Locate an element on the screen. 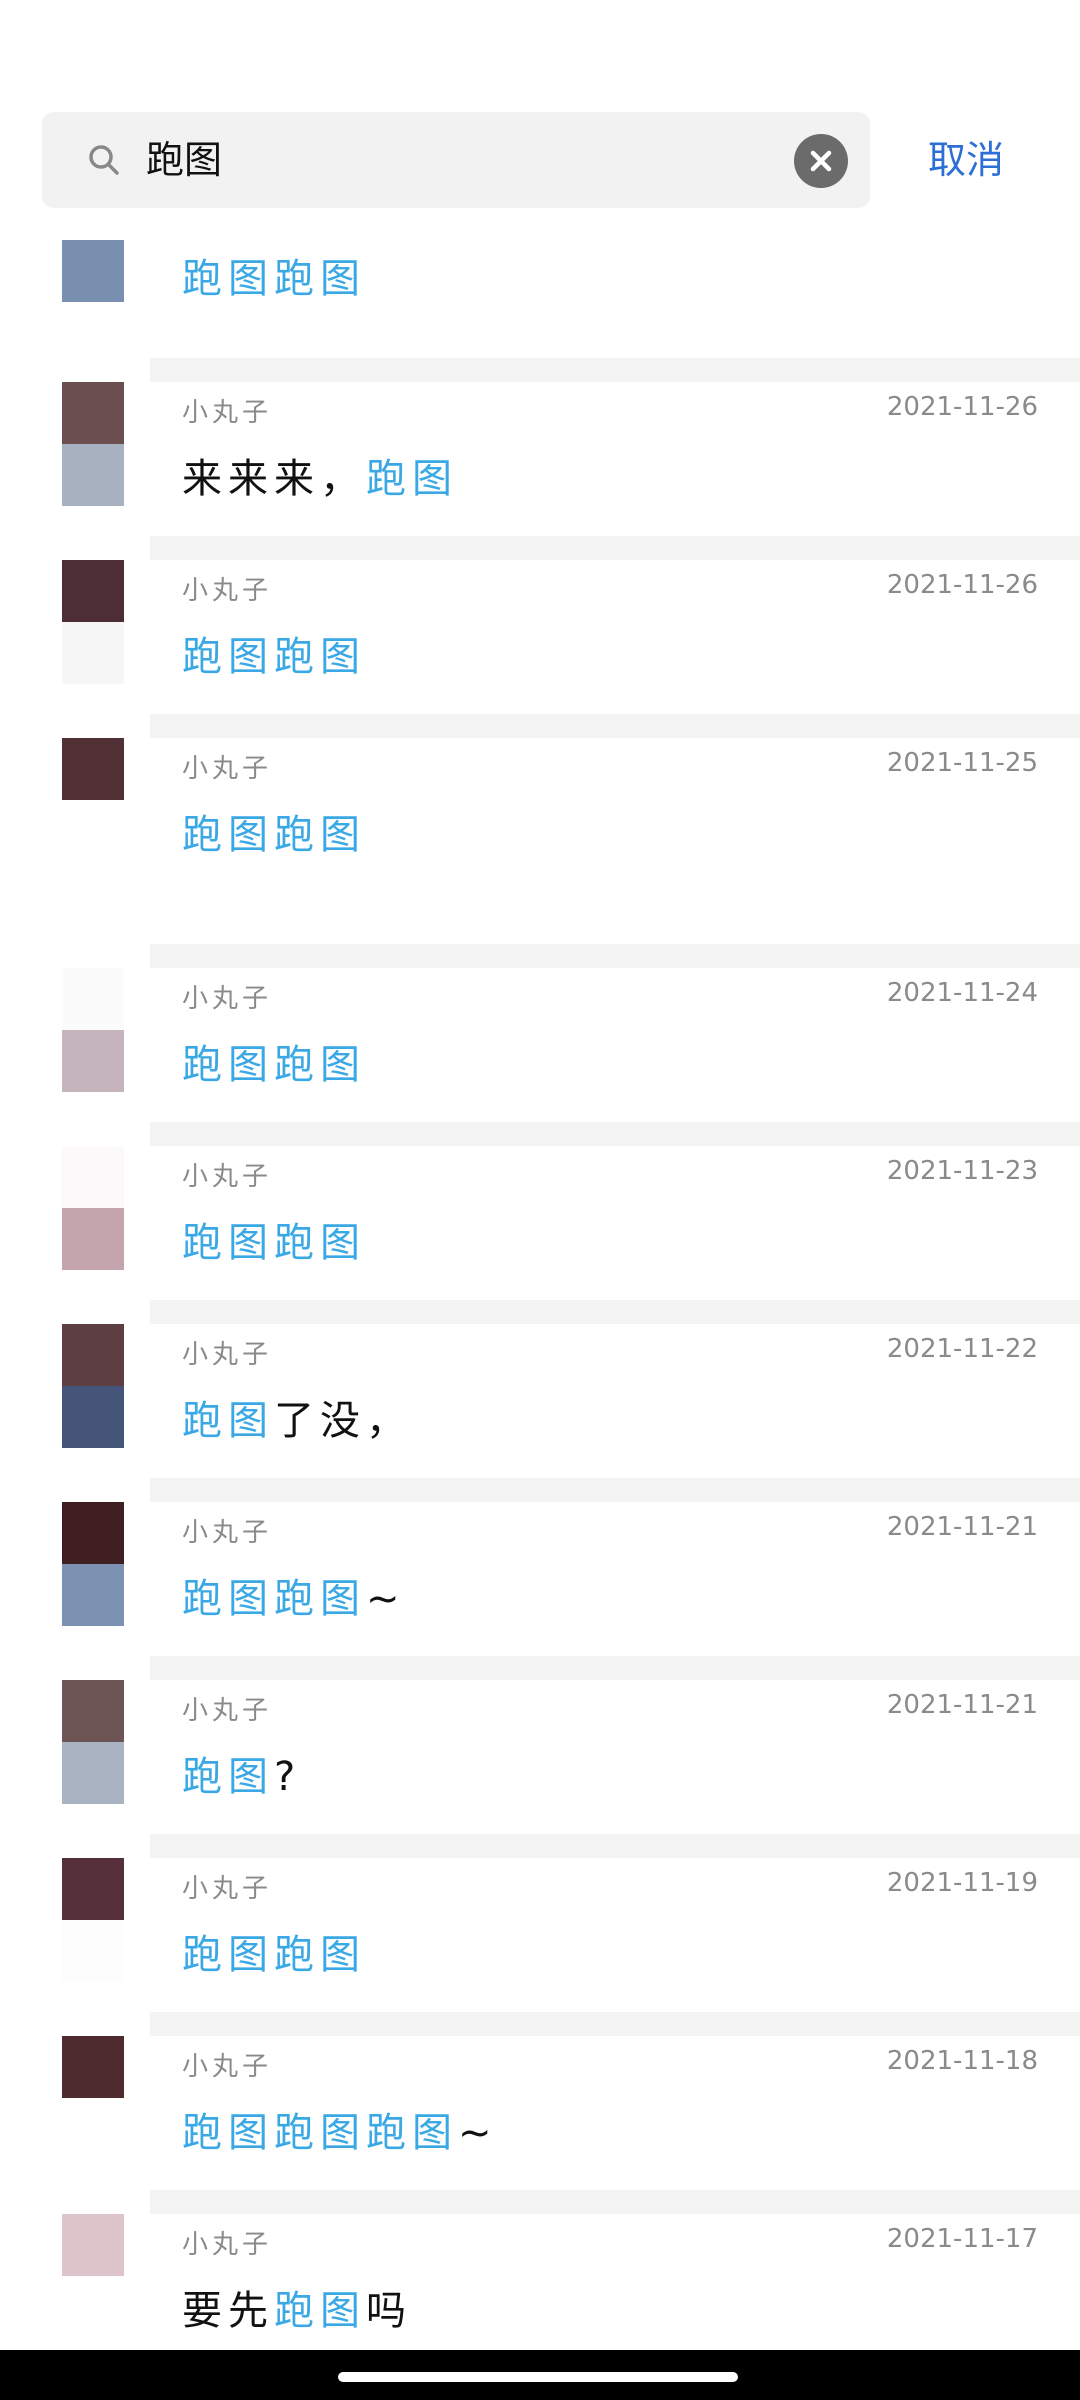  result-item: 小丸子 2021-11-22 跑图了没， is located at coordinates (540, 1389).